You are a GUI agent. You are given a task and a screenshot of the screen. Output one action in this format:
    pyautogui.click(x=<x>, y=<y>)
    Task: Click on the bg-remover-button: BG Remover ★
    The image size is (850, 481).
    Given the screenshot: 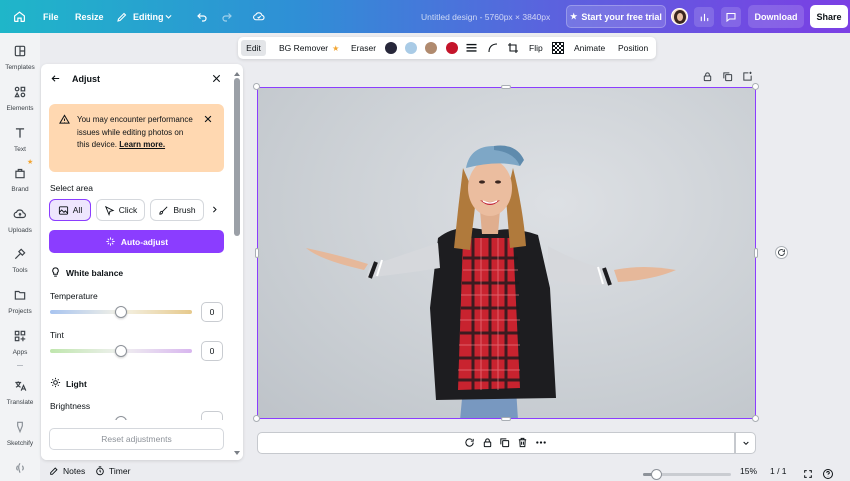 What is the action you would take?
    pyautogui.click(x=309, y=48)
    